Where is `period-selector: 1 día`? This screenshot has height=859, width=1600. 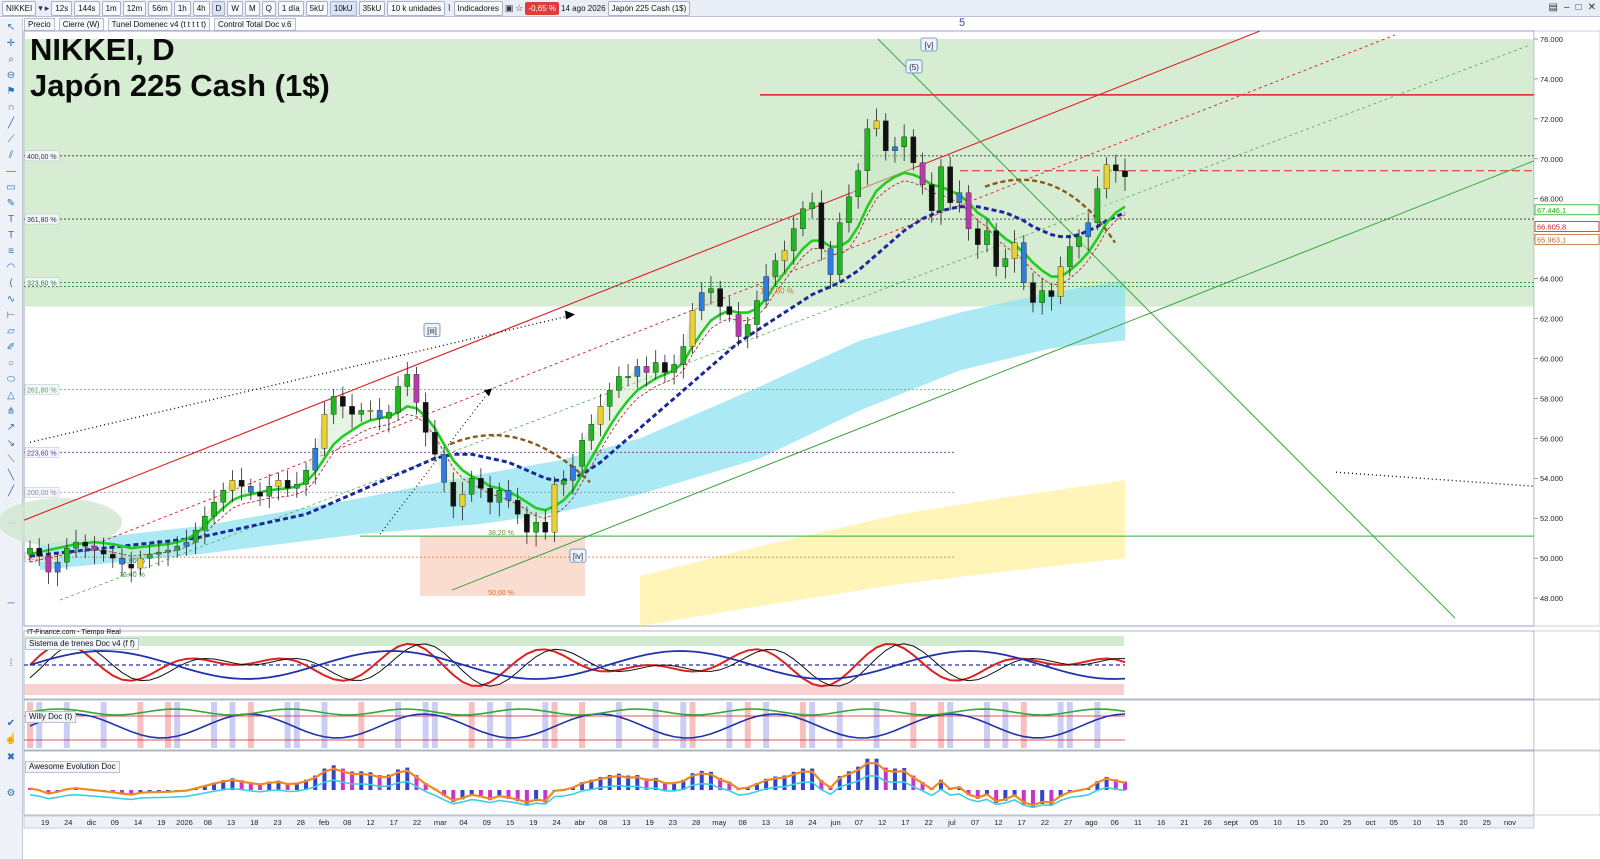 period-selector: 1 día is located at coordinates (290, 8).